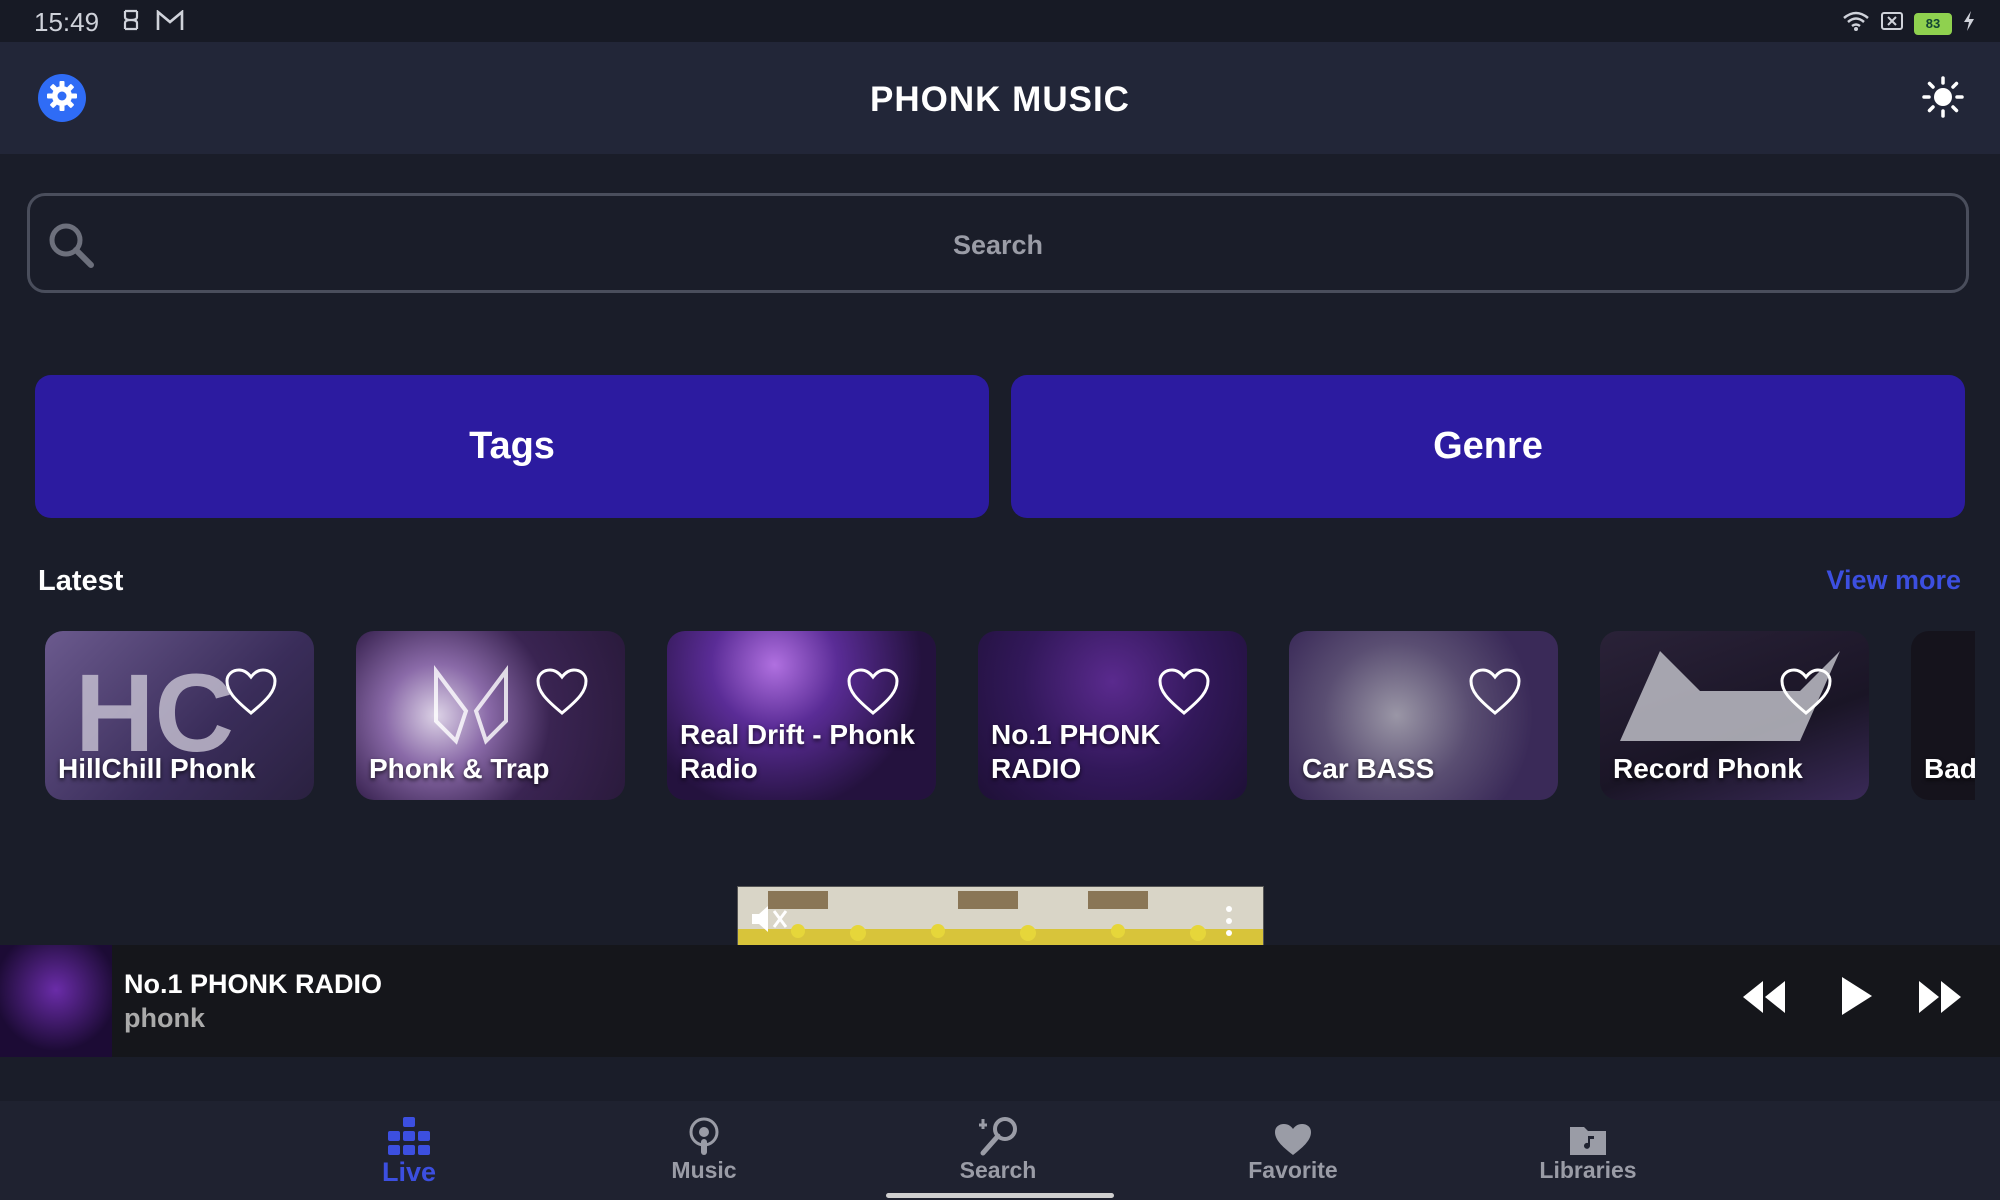  Describe the element at coordinates (1000, 21) in the screenshot. I see `status-bar: 15:49 83` at that location.